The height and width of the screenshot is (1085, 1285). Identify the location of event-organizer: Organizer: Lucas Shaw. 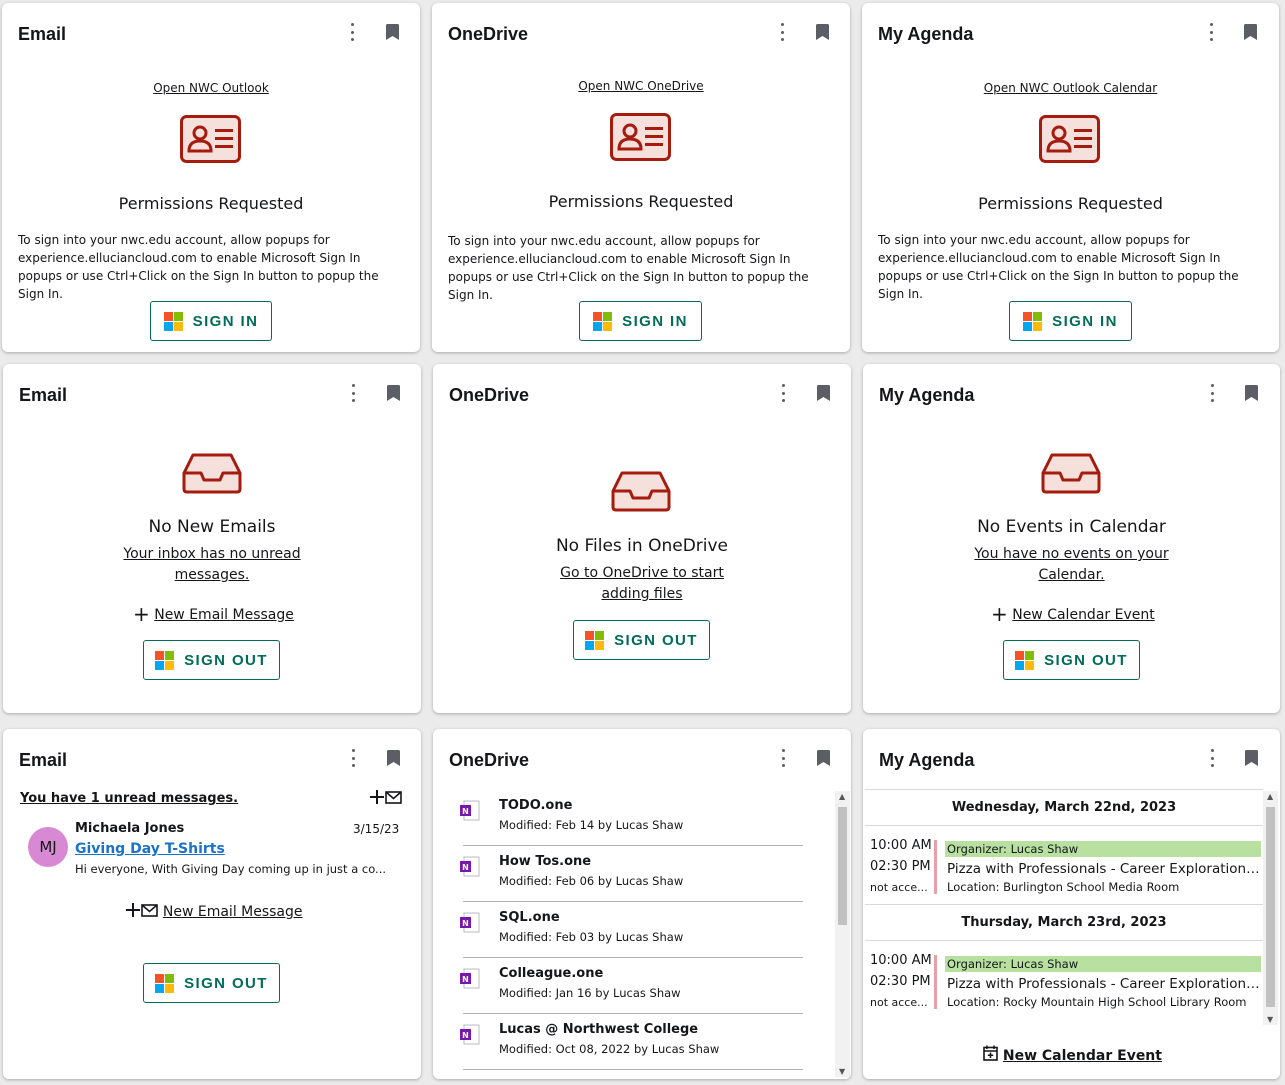
(1103, 849).